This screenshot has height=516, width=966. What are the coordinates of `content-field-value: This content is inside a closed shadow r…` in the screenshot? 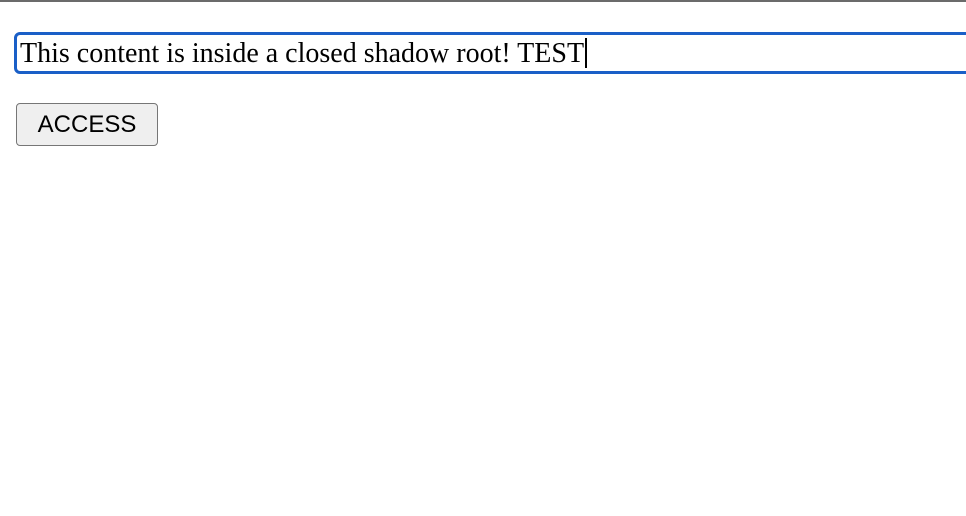 It's located at (302, 53).